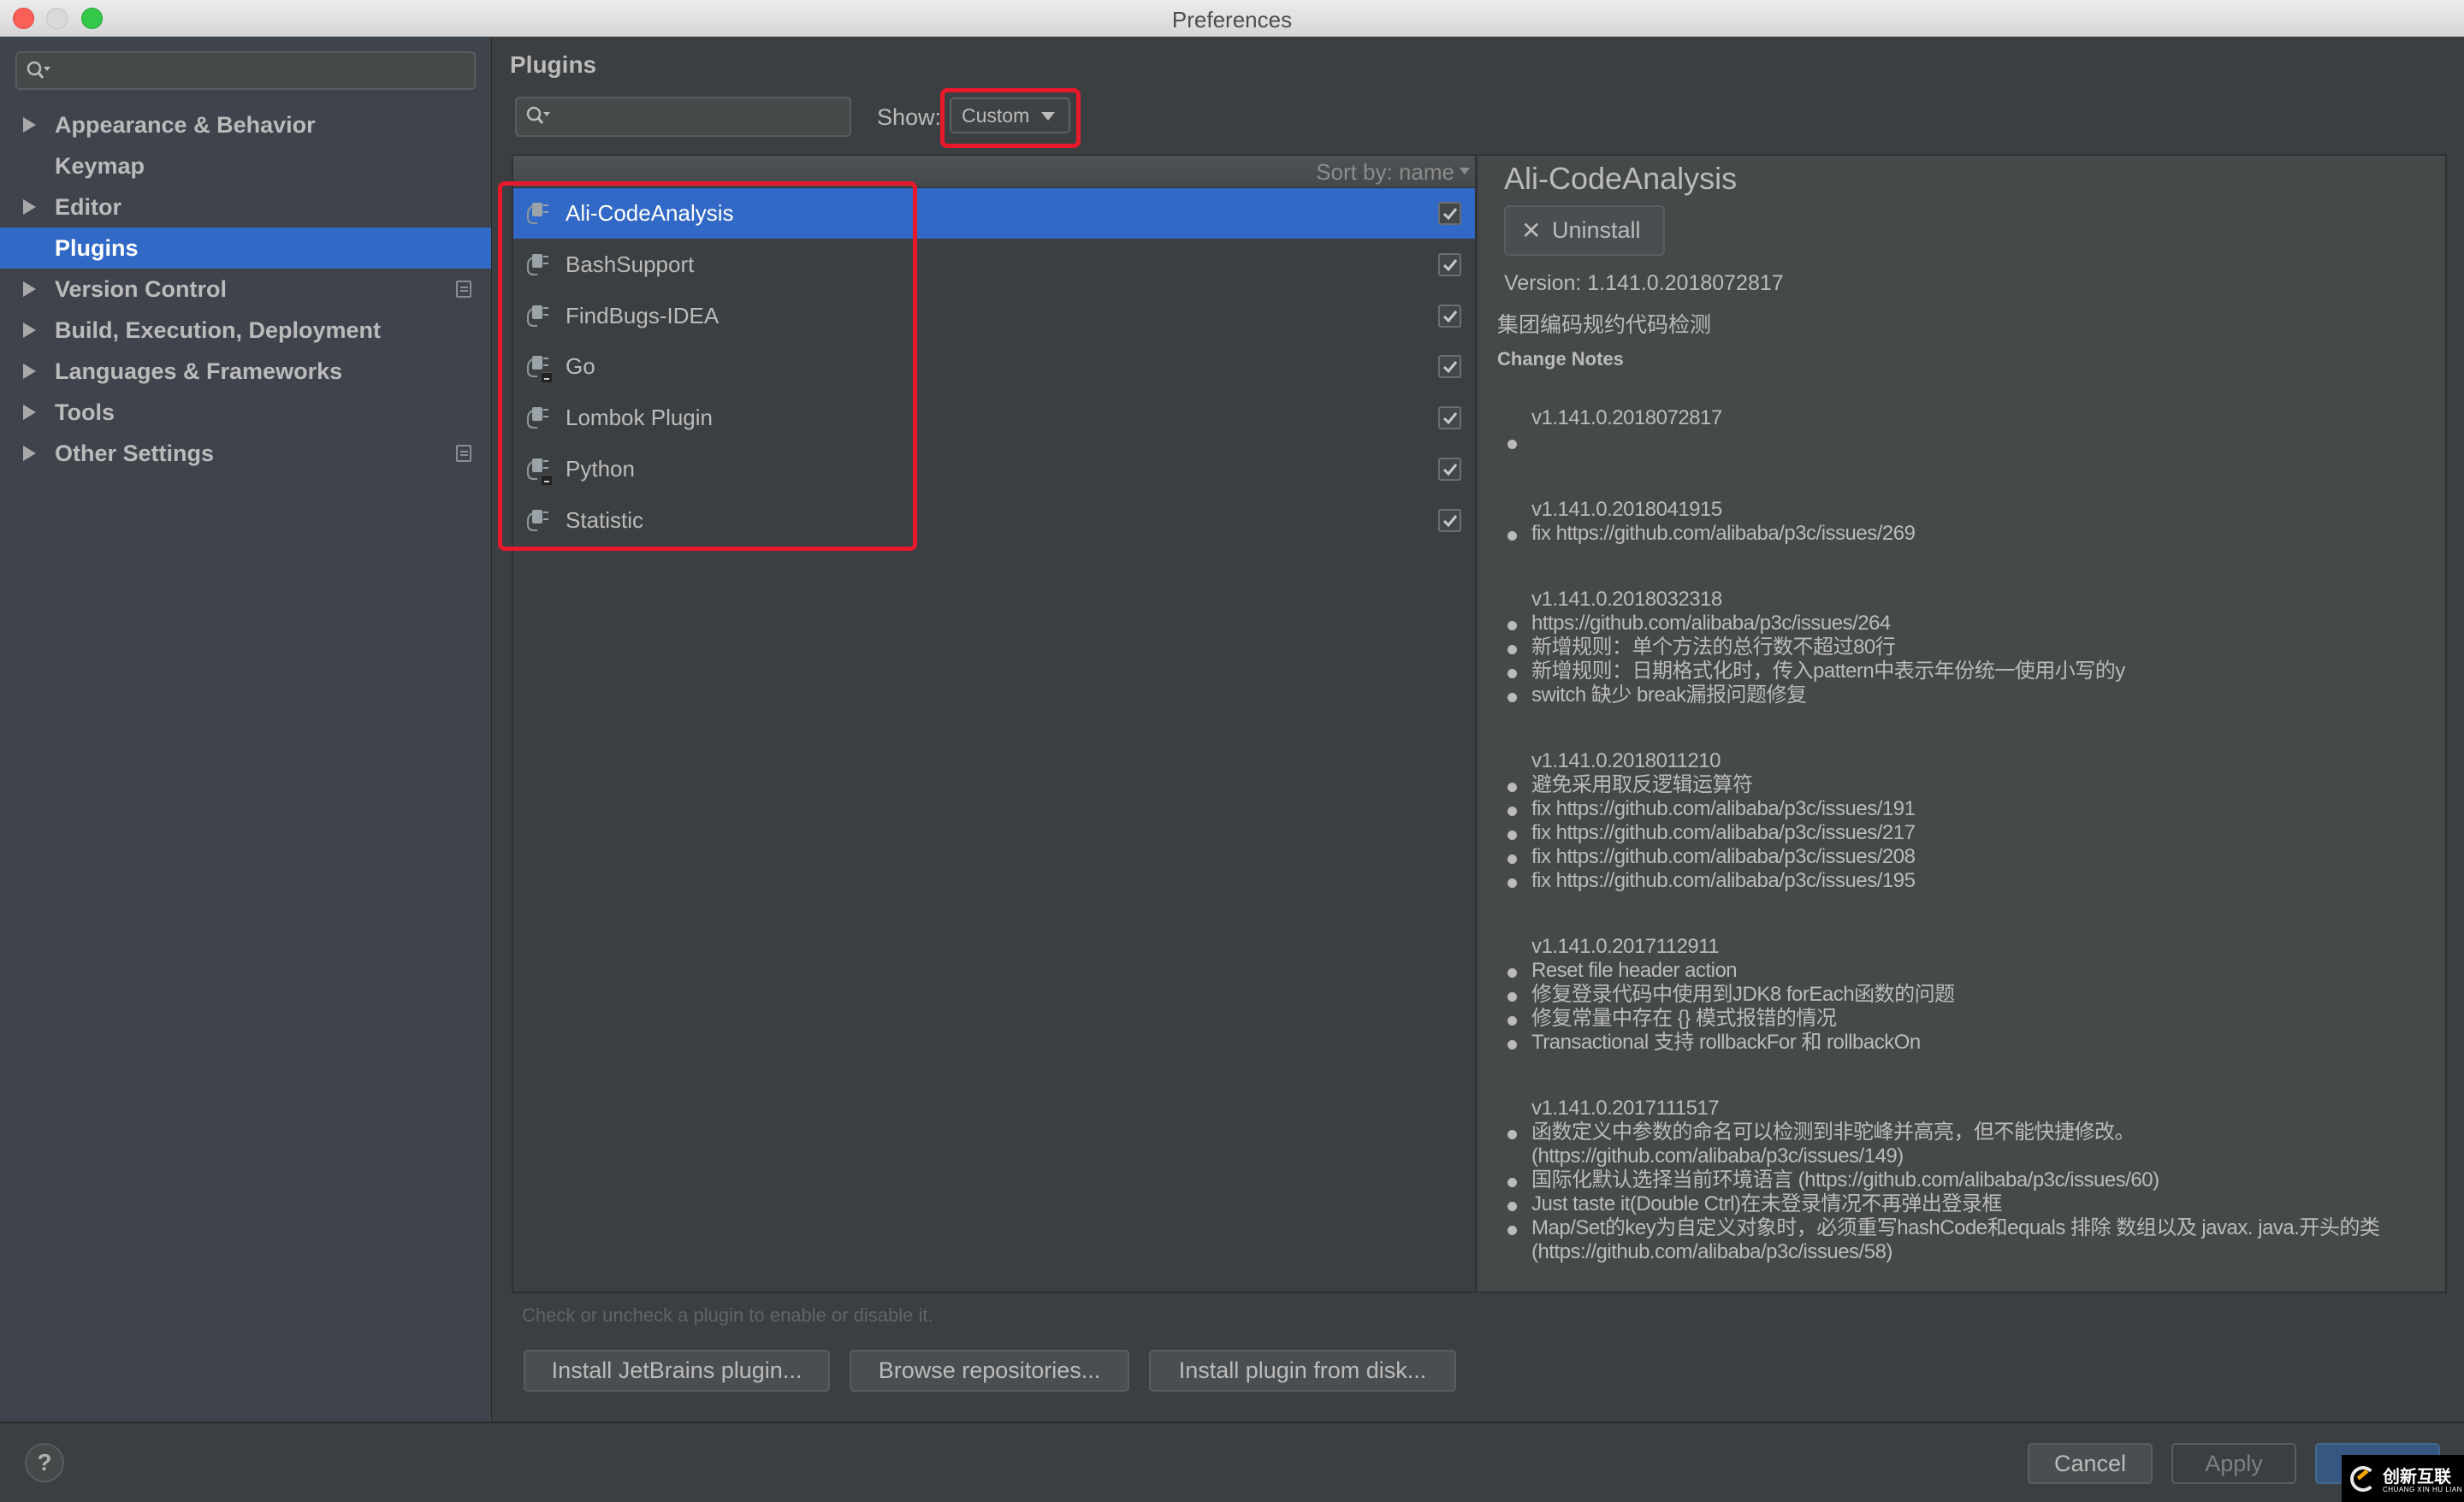 Image resolution: width=2464 pixels, height=1502 pixels. I want to click on sidebar-item-label: Appearance & Behavior, so click(185, 125).